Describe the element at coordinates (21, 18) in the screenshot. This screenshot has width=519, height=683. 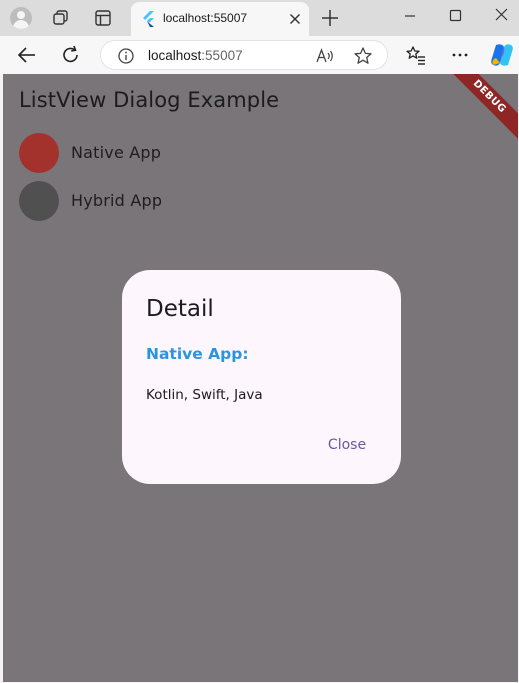
I see `profile-icon` at that location.